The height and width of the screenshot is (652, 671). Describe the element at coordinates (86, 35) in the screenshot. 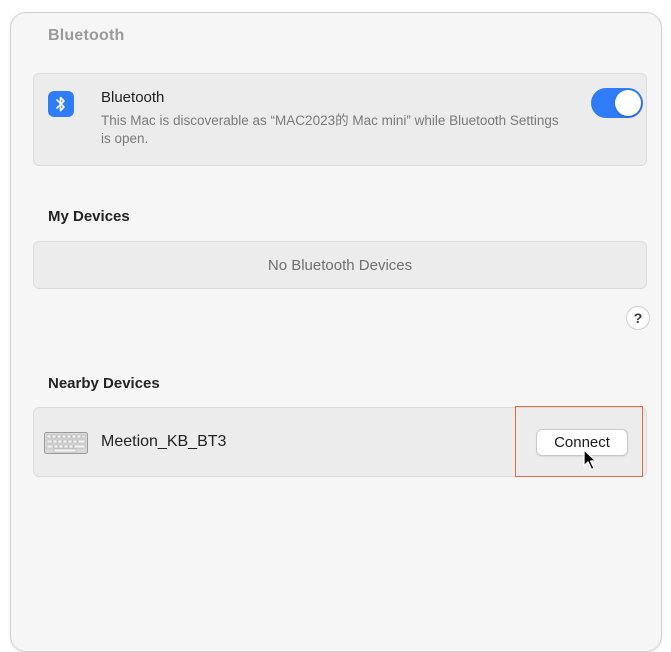

I see `window-title: Bluetooth` at that location.